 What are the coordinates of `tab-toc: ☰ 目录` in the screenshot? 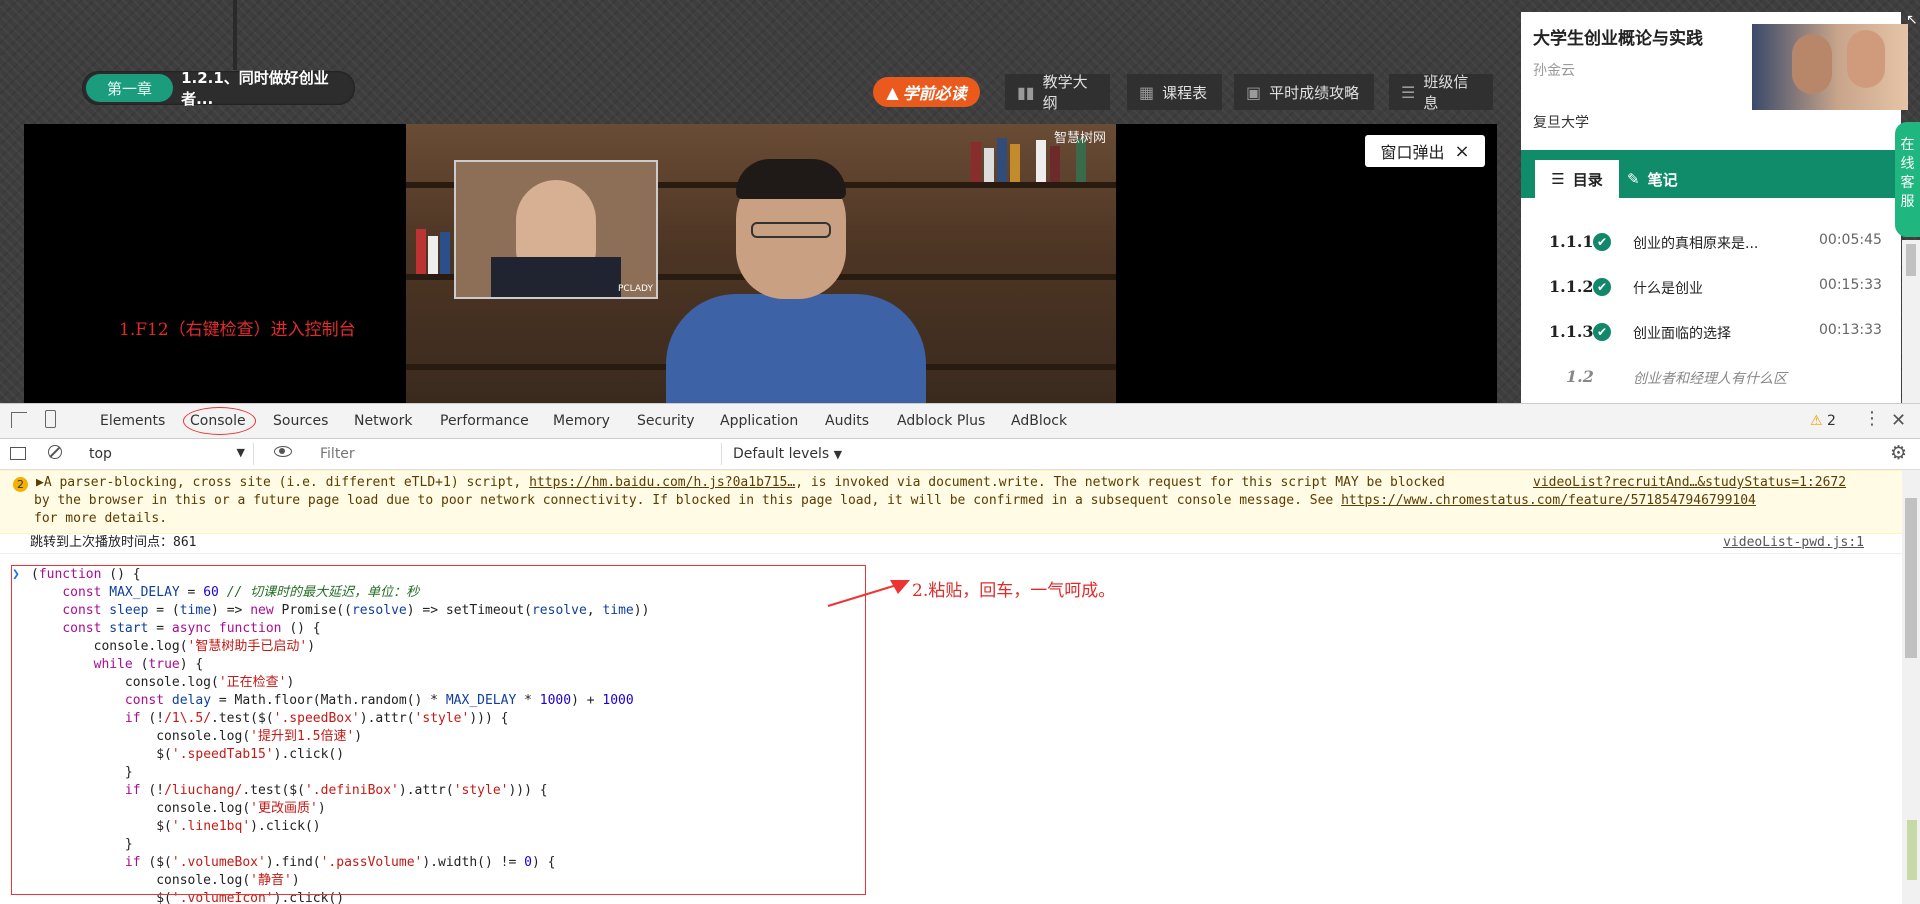 It's located at (1577, 179).